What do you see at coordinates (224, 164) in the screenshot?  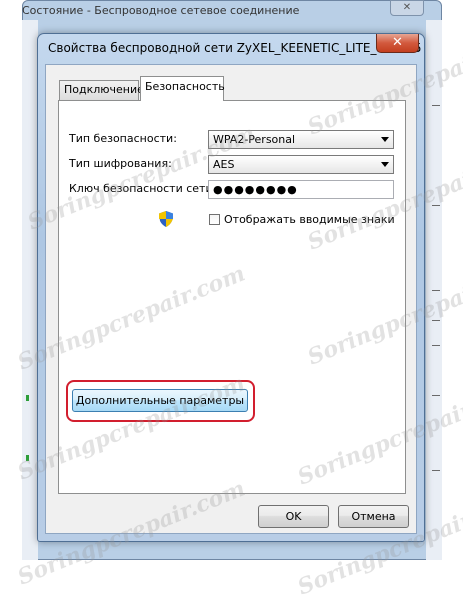 I see `encryption-type-value: AES` at bounding box center [224, 164].